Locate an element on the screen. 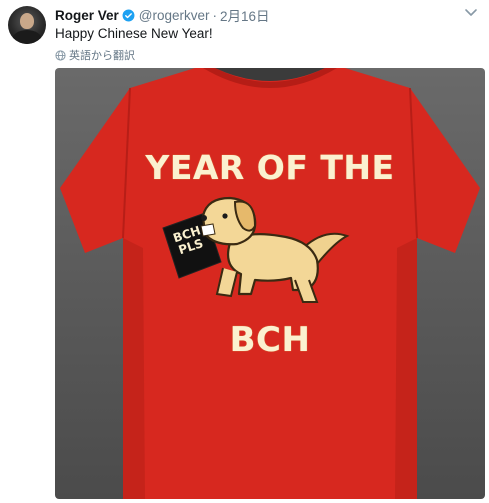  tweet-text: Happy Chinese New Year! is located at coordinates (134, 33).